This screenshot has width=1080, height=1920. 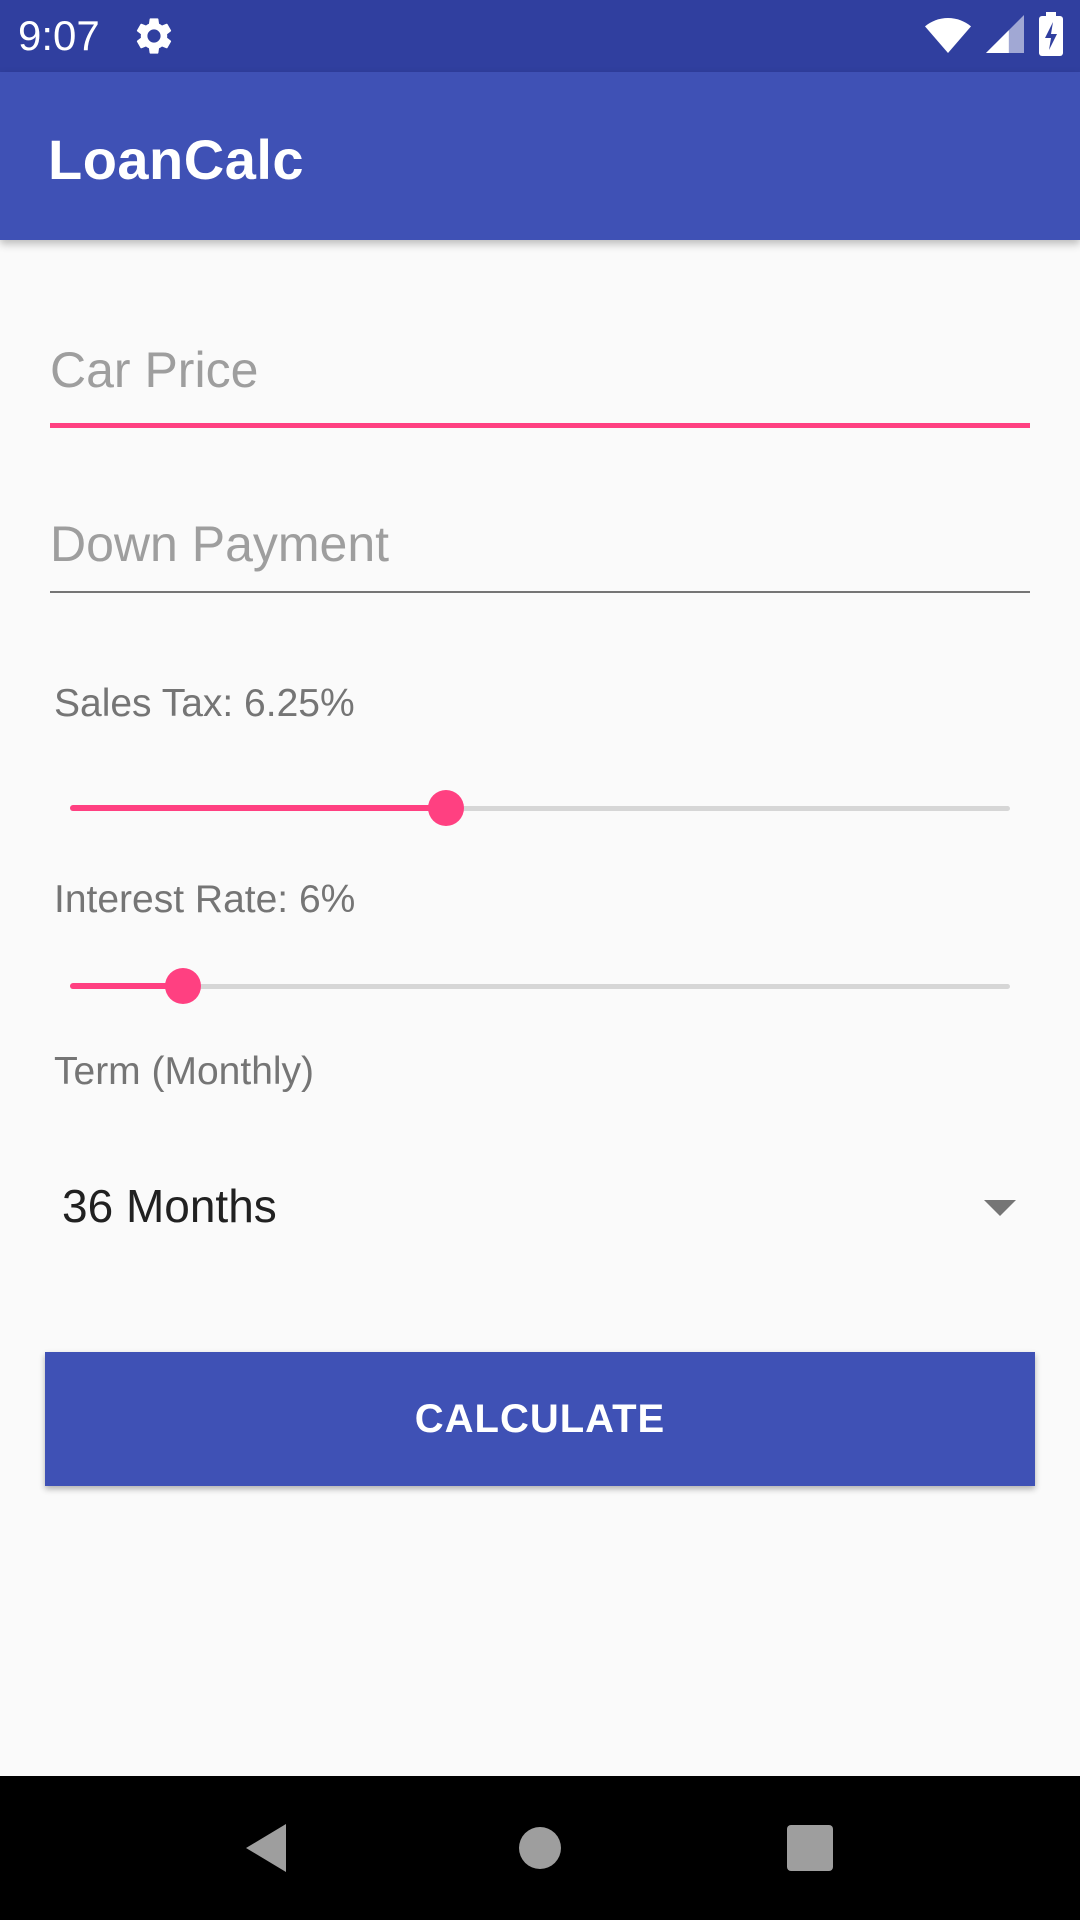 I want to click on home-icon, so click(x=540, y=1848).